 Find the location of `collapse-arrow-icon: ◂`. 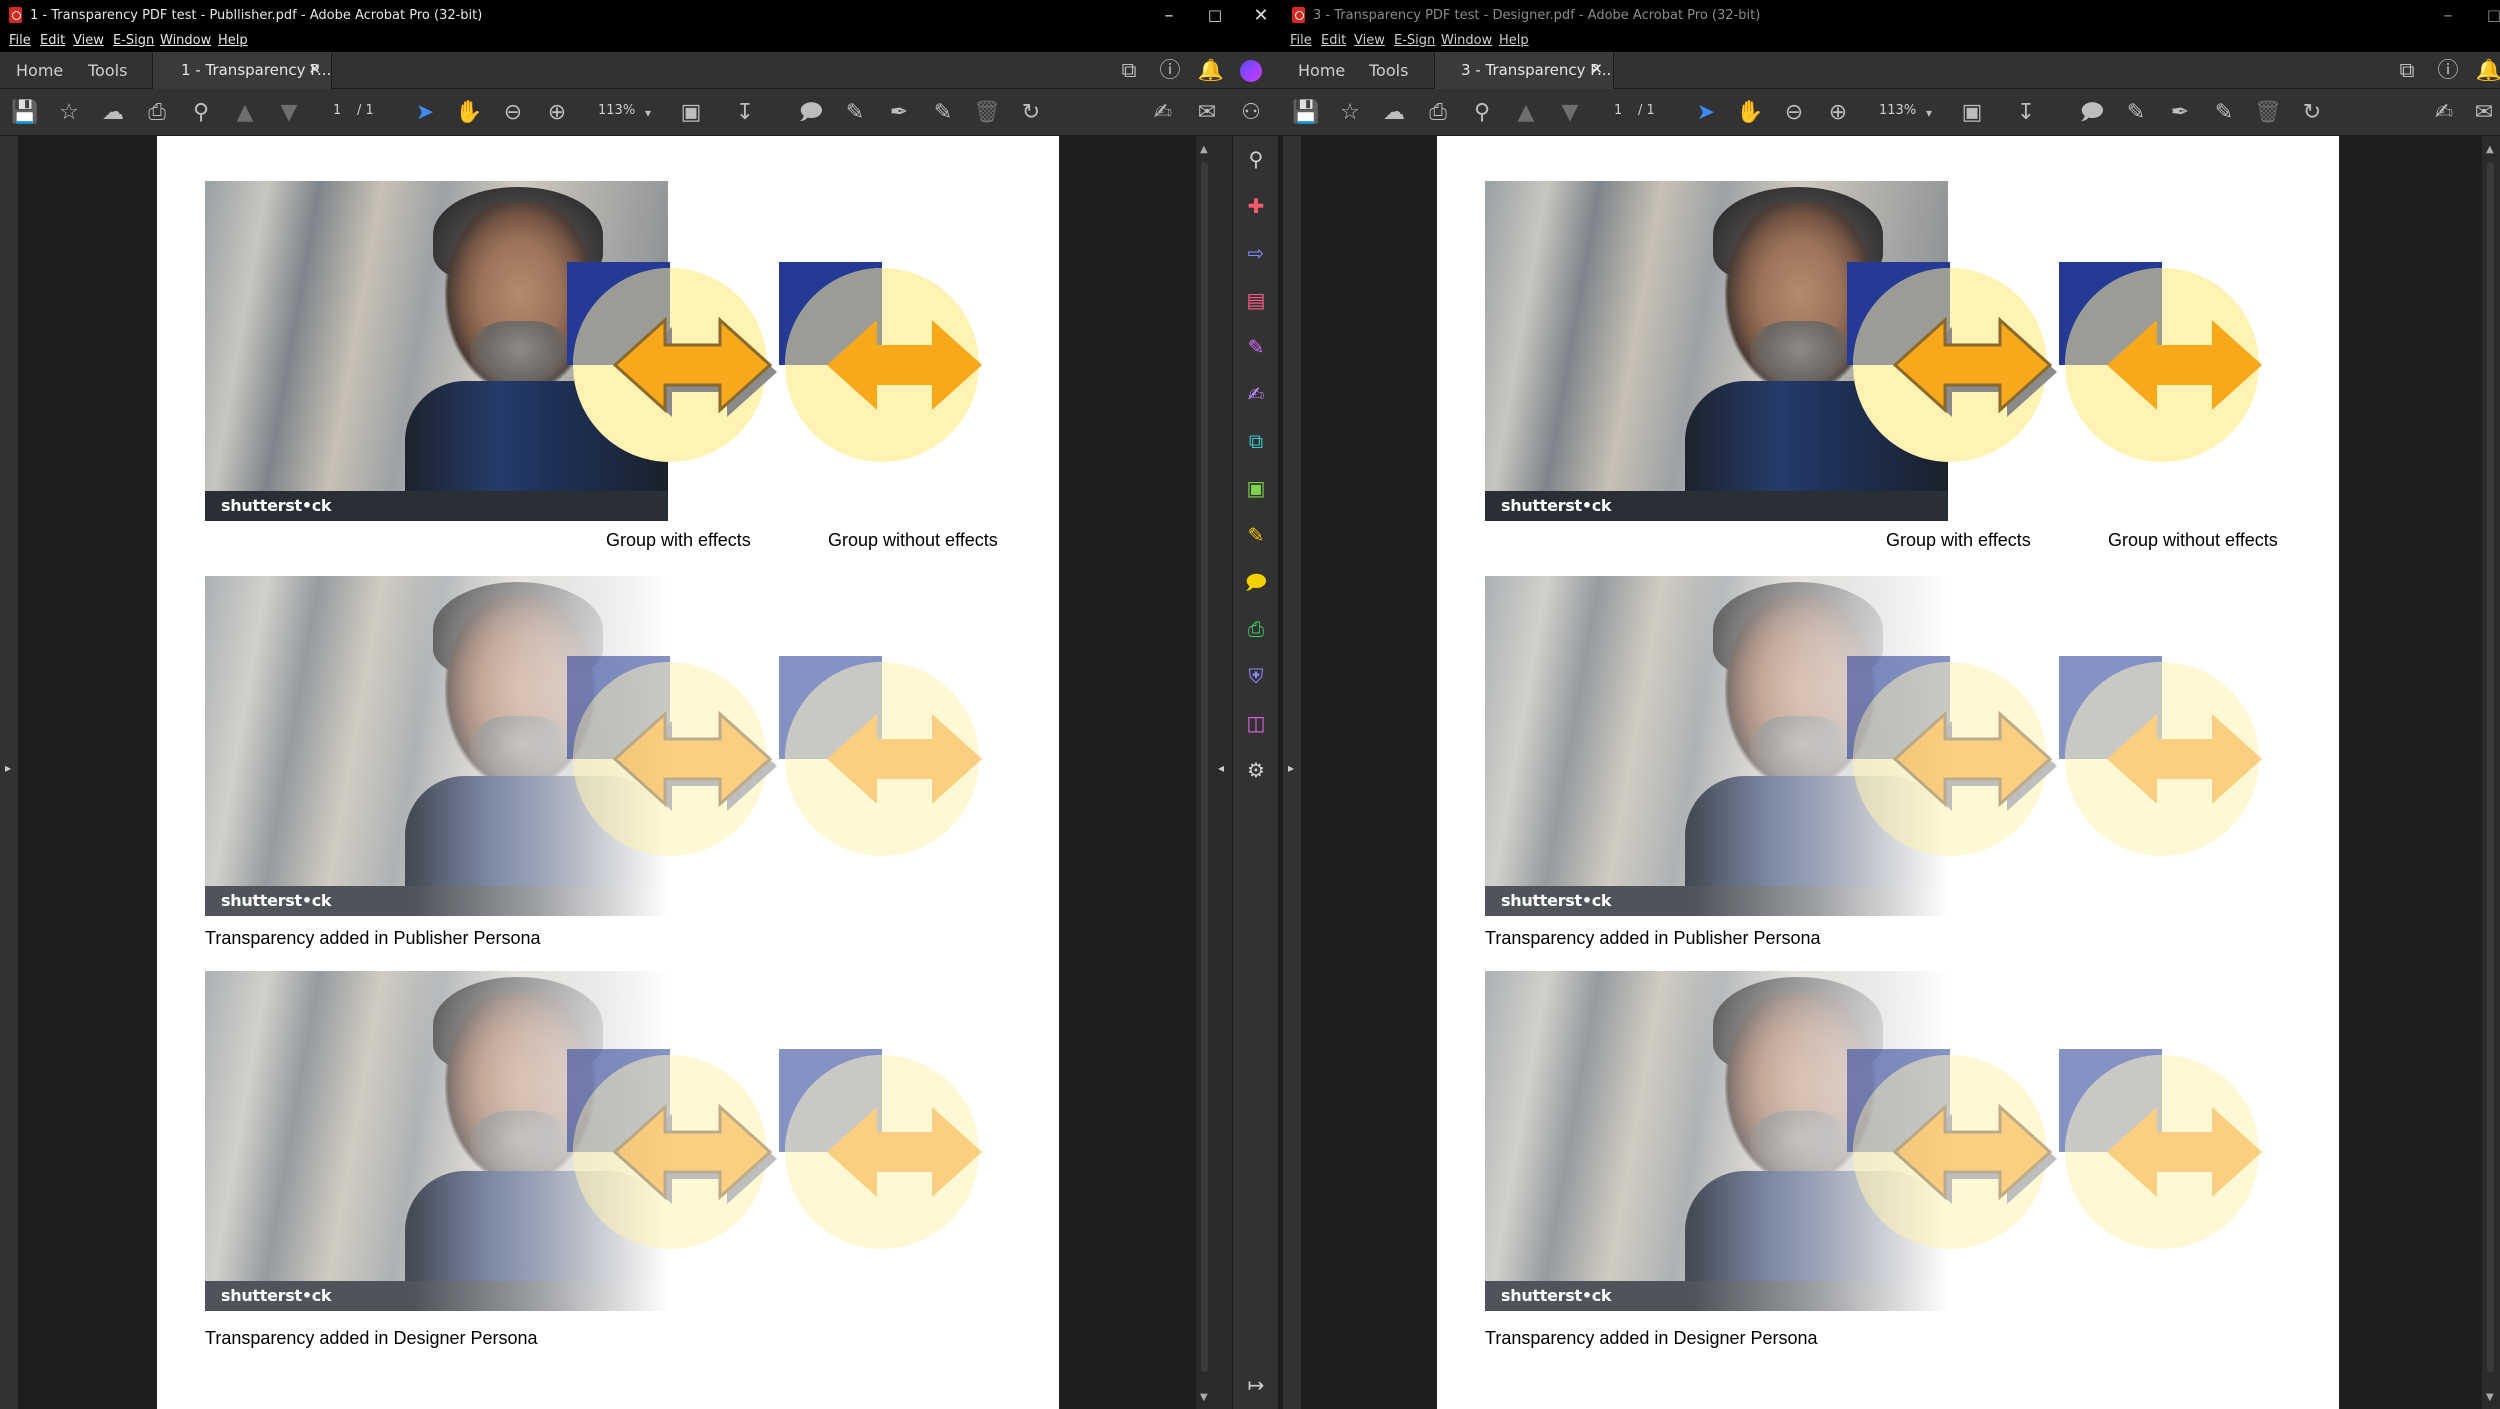

collapse-arrow-icon: ◂ is located at coordinates (1221, 768).